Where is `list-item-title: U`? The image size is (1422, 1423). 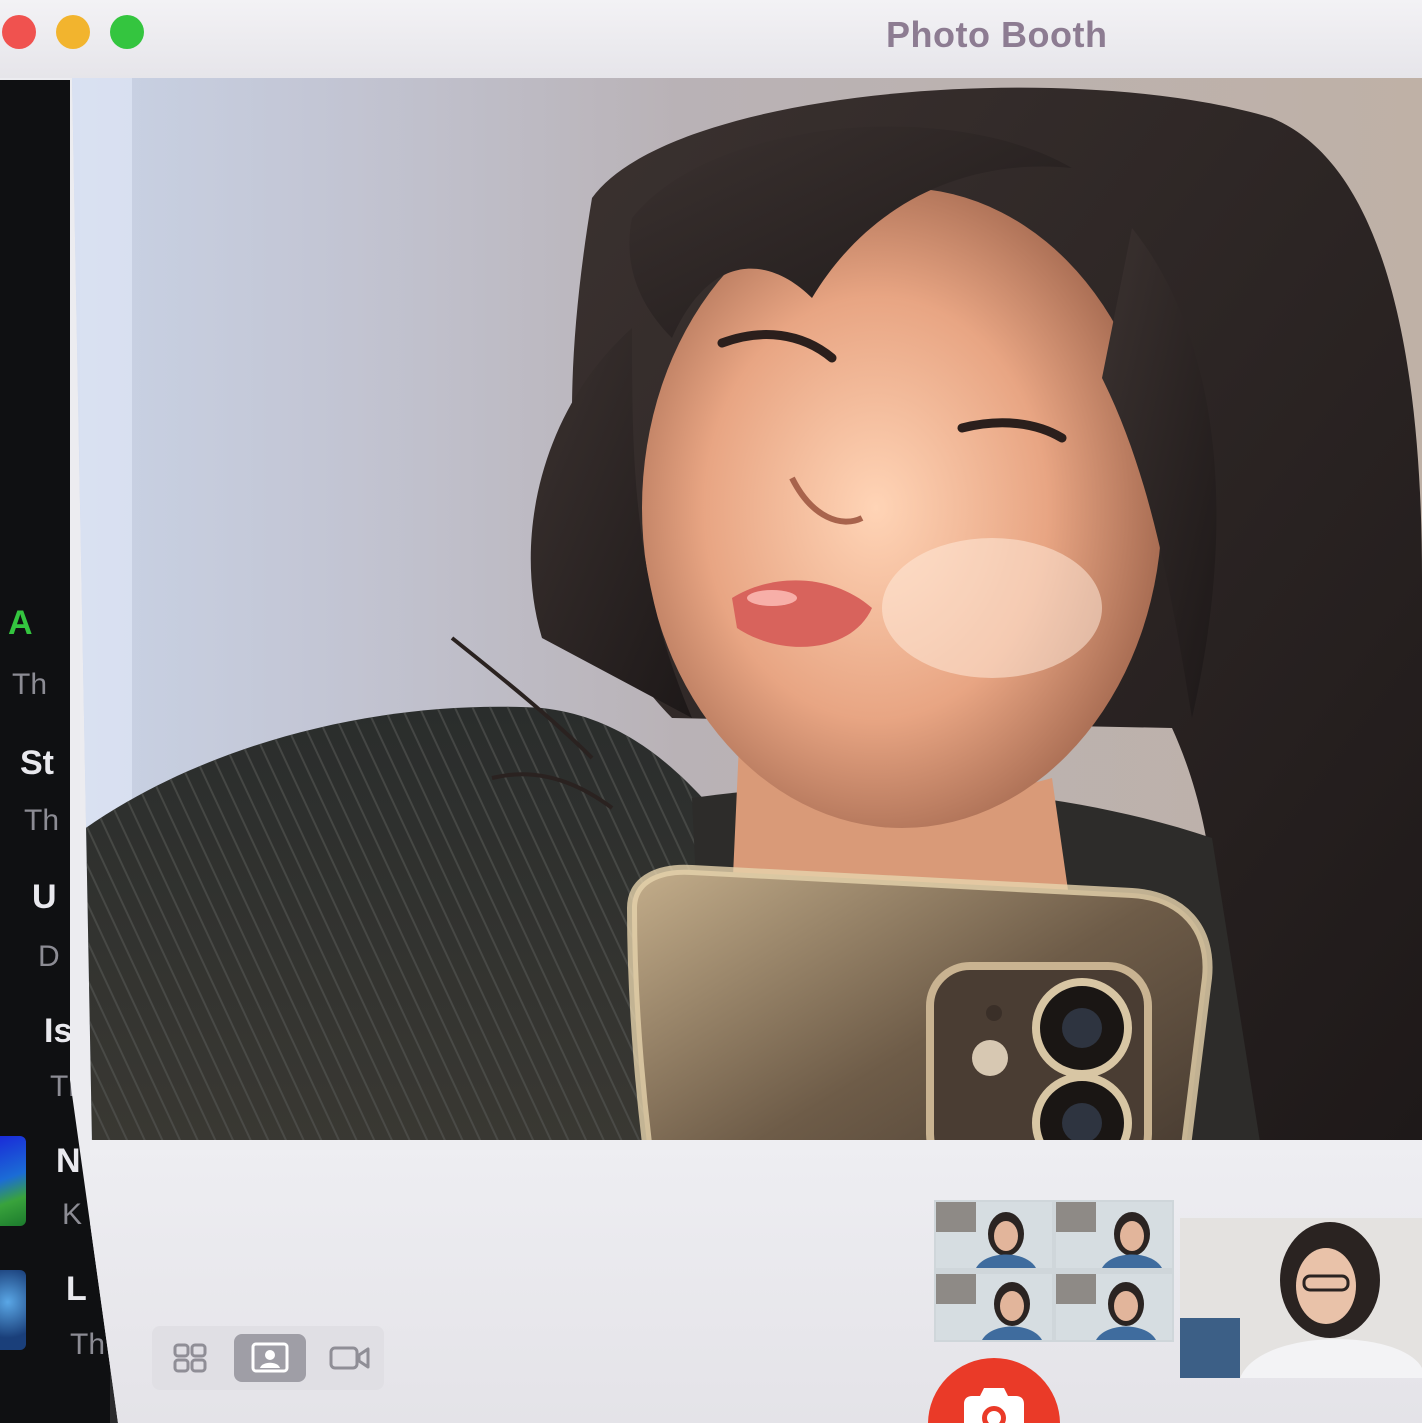
list-item-title: U is located at coordinates (44, 897).